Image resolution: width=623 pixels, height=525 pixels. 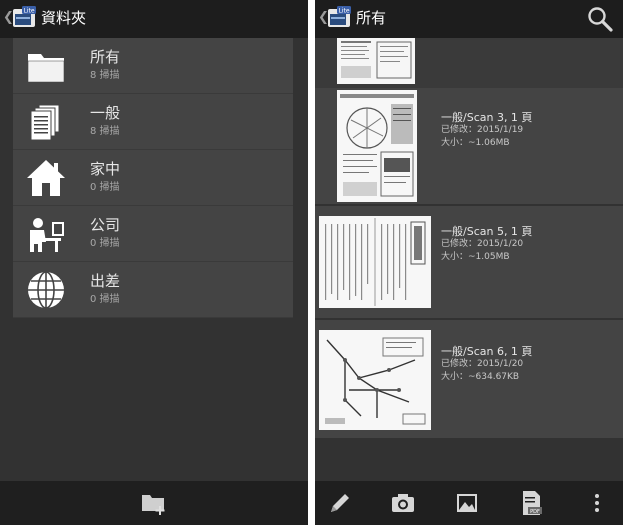 I want to click on office-worker-icon, so click(x=47, y=235).